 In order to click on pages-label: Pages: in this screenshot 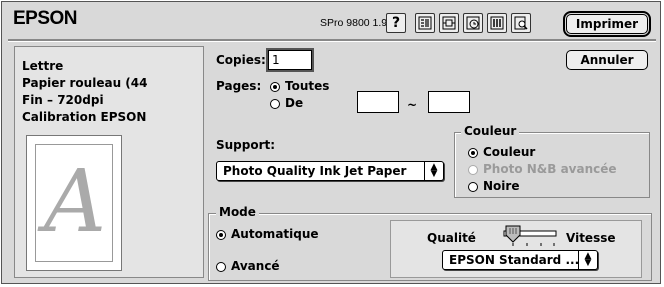, I will do `click(239, 86)`.